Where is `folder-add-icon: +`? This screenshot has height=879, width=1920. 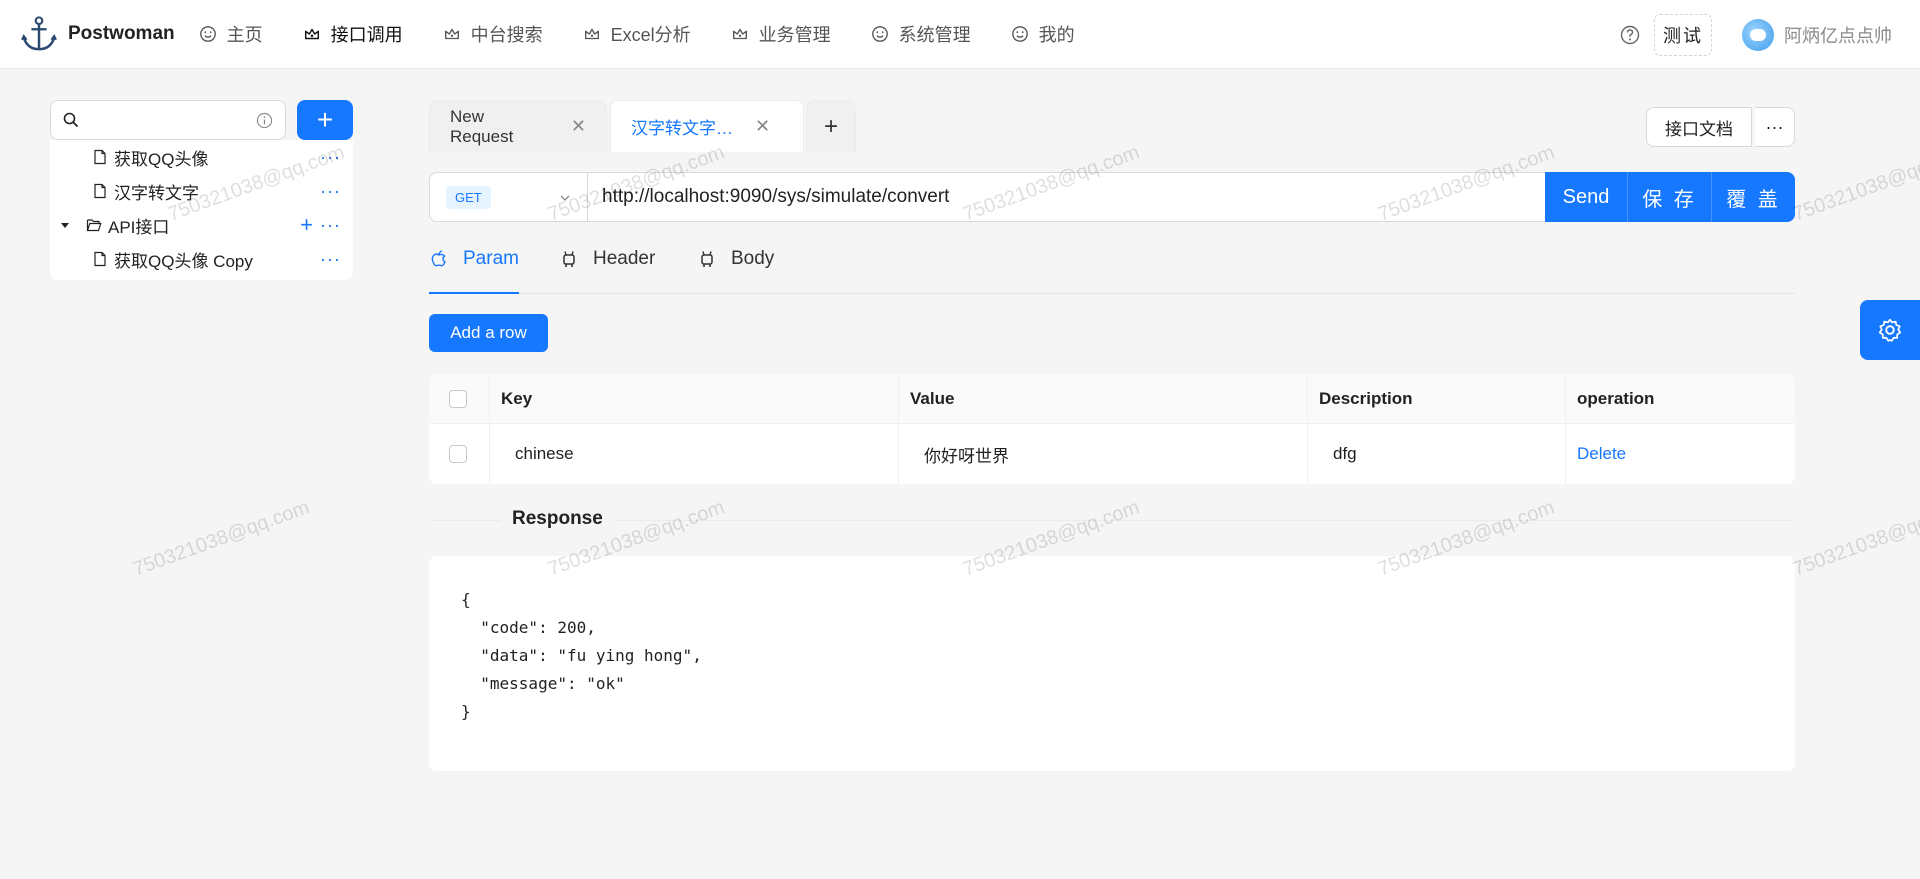 folder-add-icon: + is located at coordinates (306, 225).